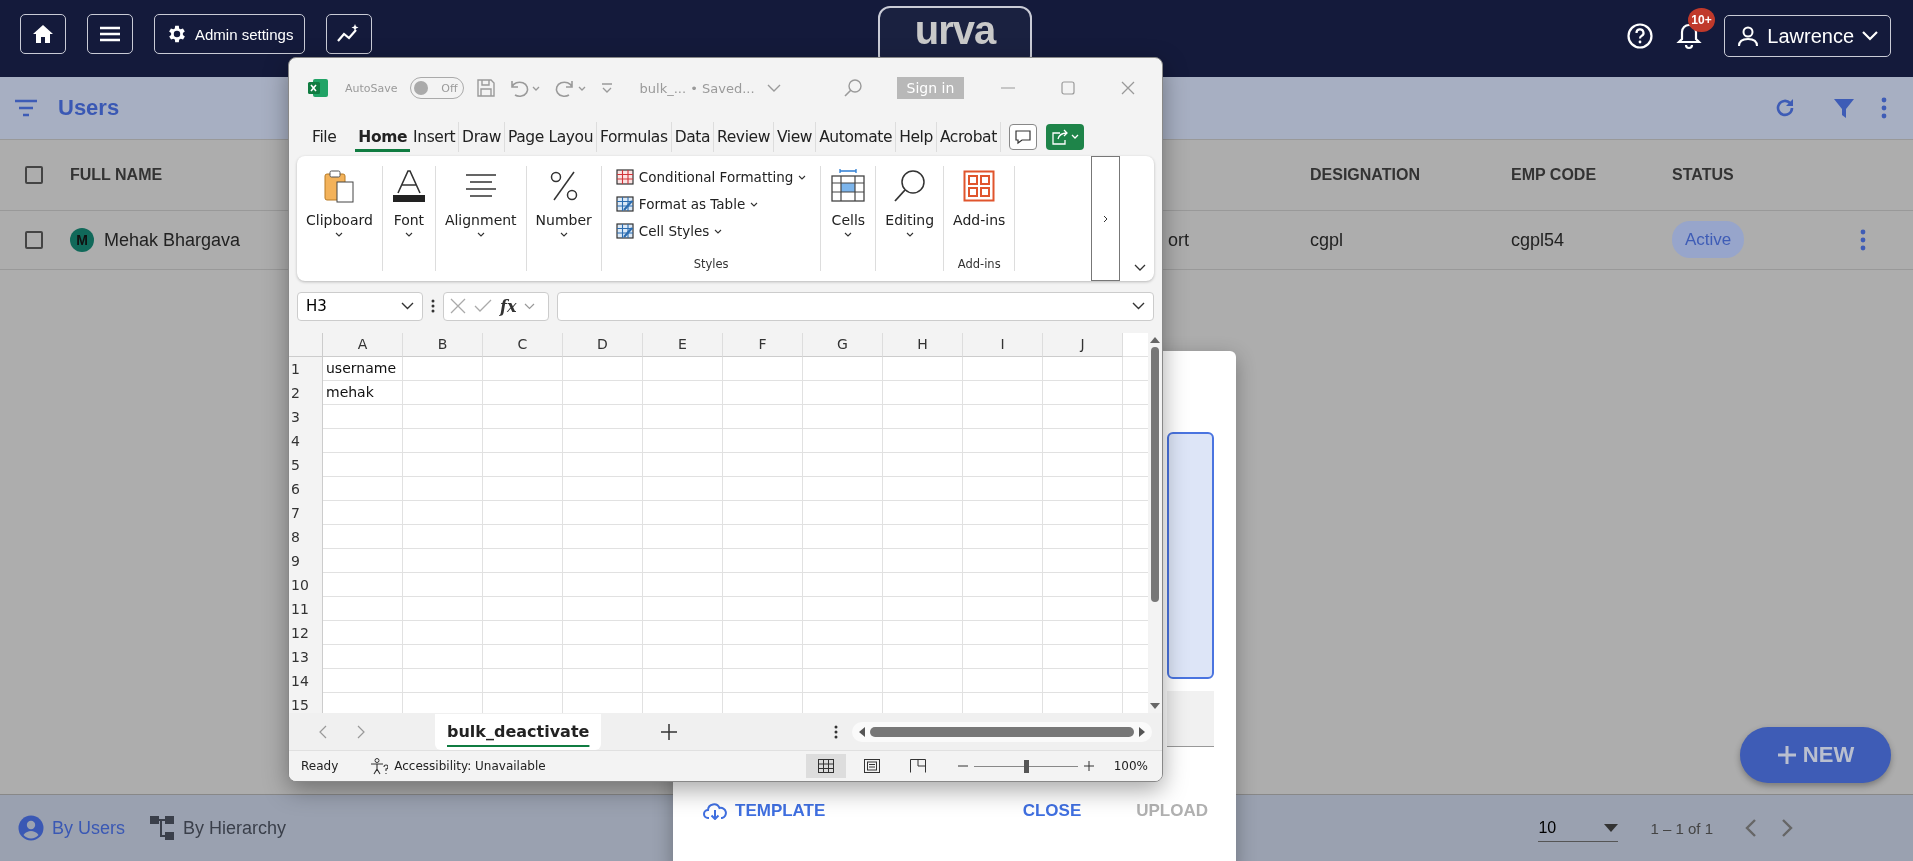  What do you see at coordinates (1844, 108) in the screenshot?
I see `filter-icon` at bounding box center [1844, 108].